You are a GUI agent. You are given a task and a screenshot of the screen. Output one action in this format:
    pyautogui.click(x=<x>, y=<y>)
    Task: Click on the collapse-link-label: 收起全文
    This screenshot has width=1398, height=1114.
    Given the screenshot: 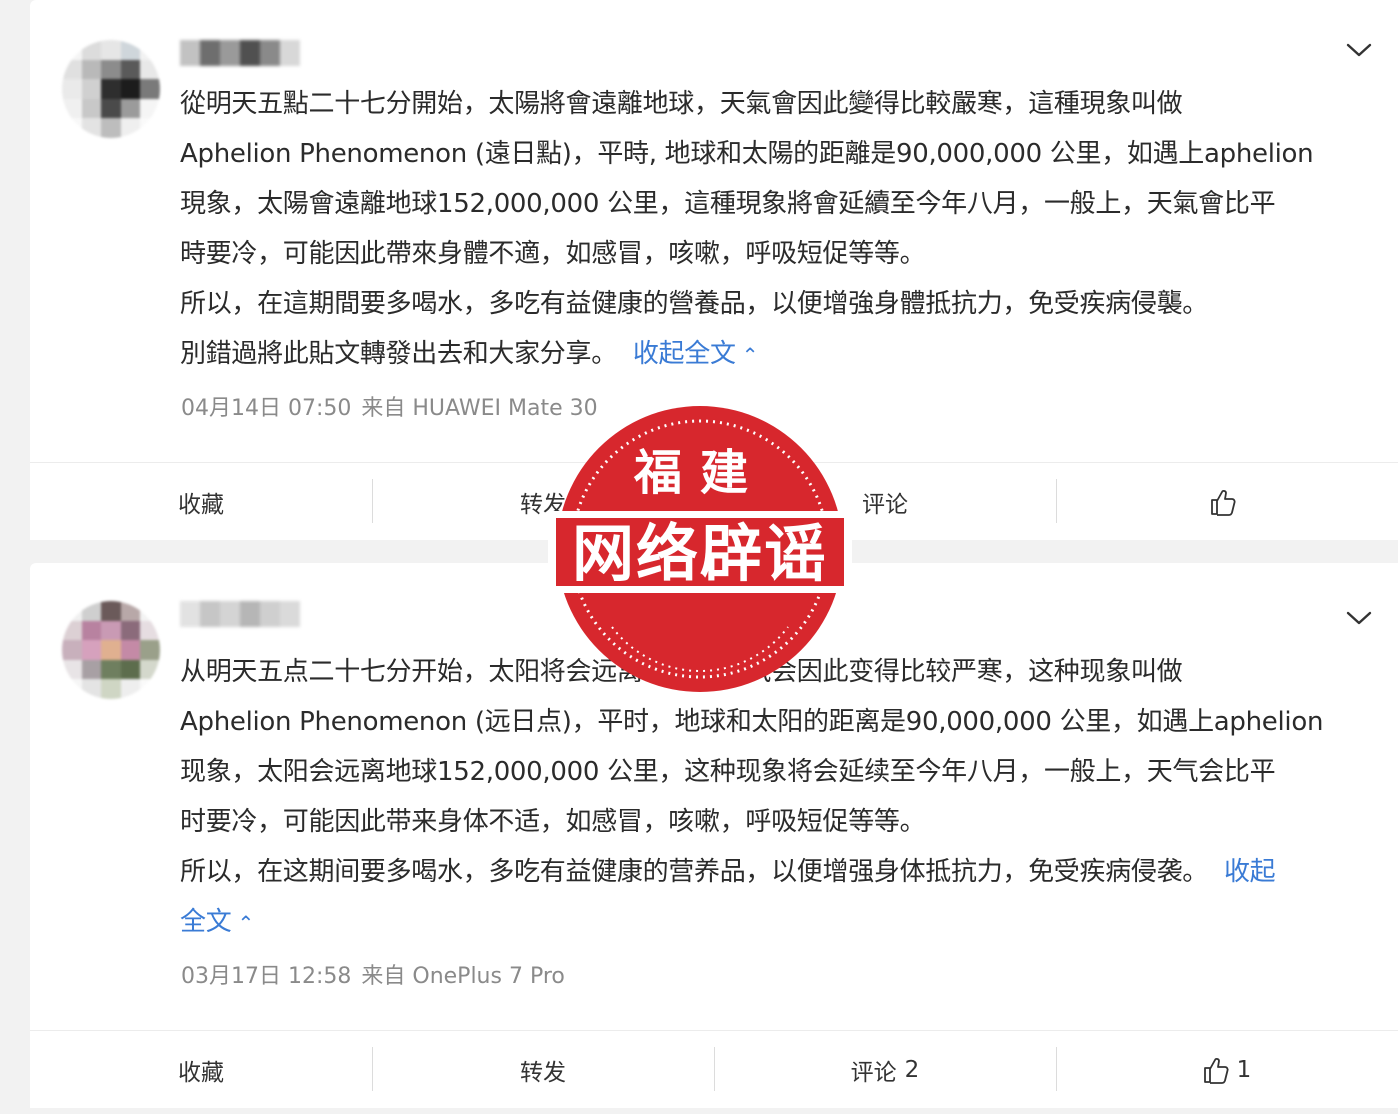 What is the action you would take?
    pyautogui.click(x=684, y=354)
    